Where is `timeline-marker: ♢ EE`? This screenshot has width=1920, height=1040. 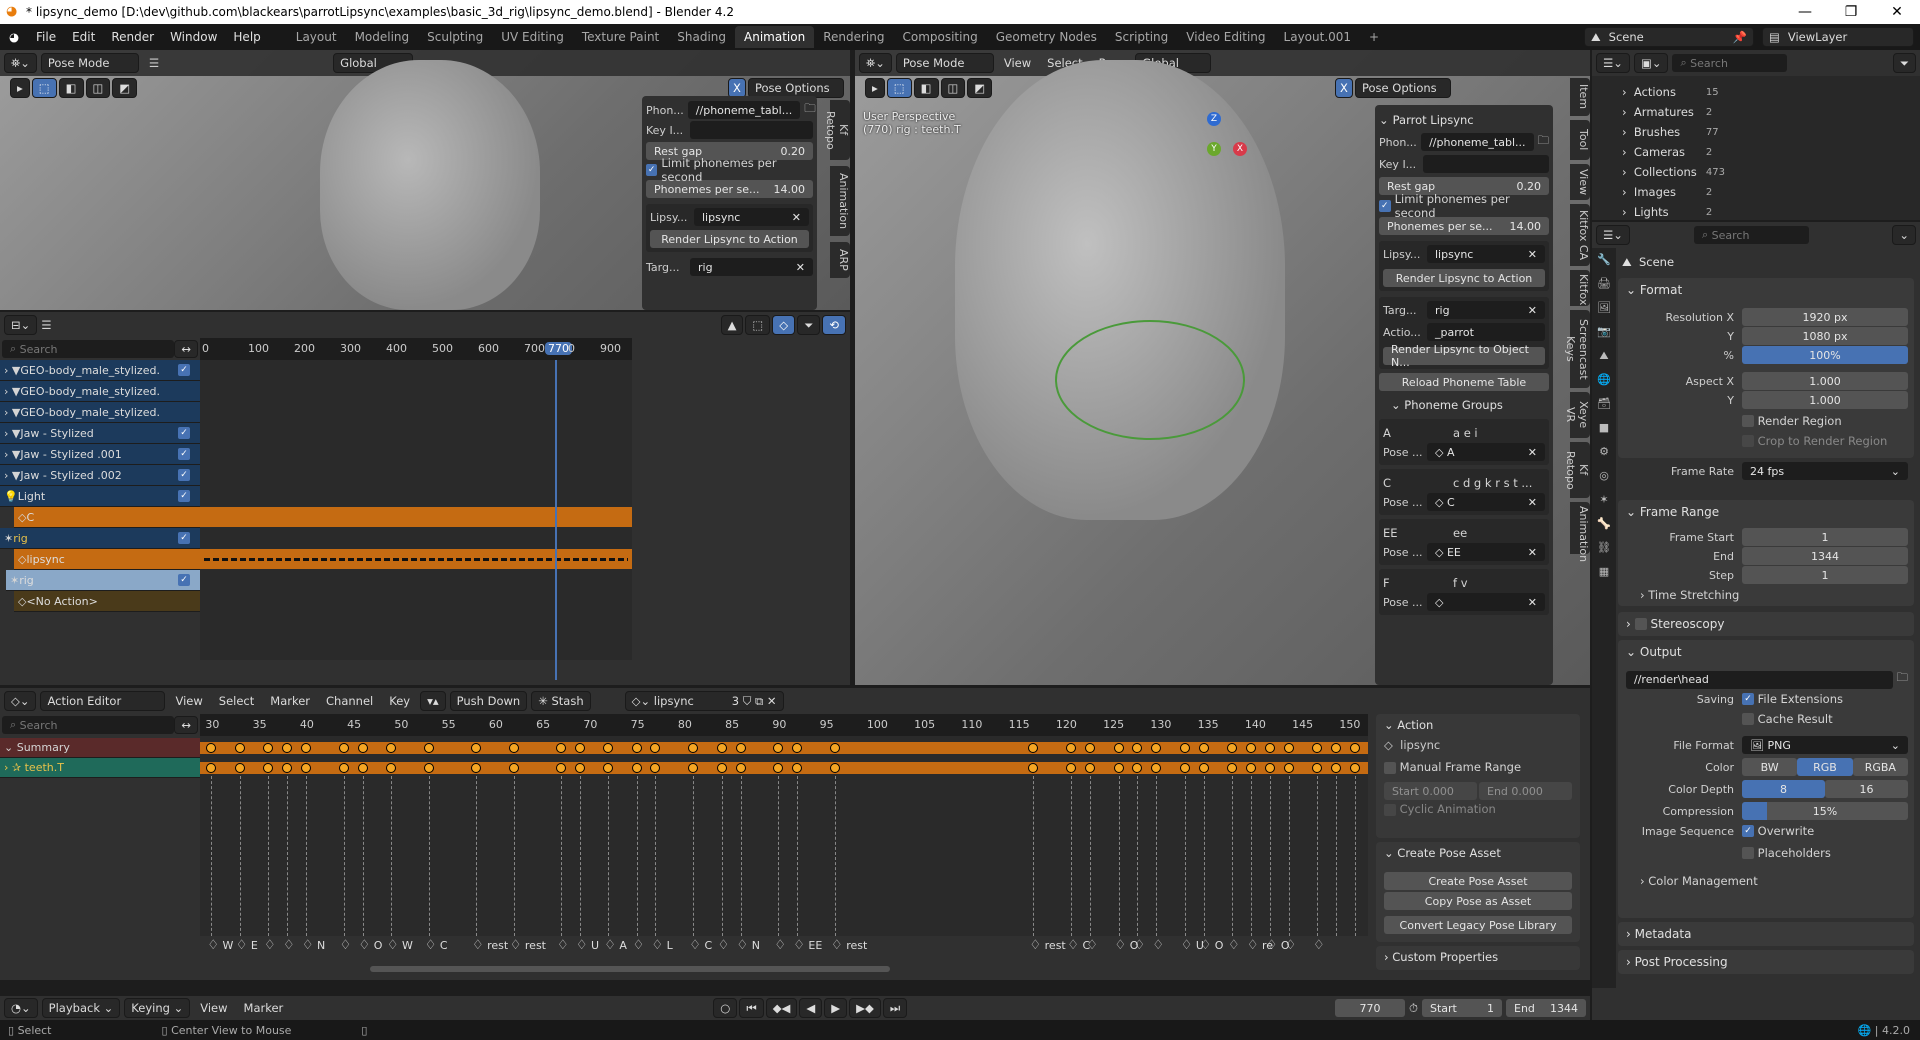 timeline-marker: ♢ EE is located at coordinates (807, 945).